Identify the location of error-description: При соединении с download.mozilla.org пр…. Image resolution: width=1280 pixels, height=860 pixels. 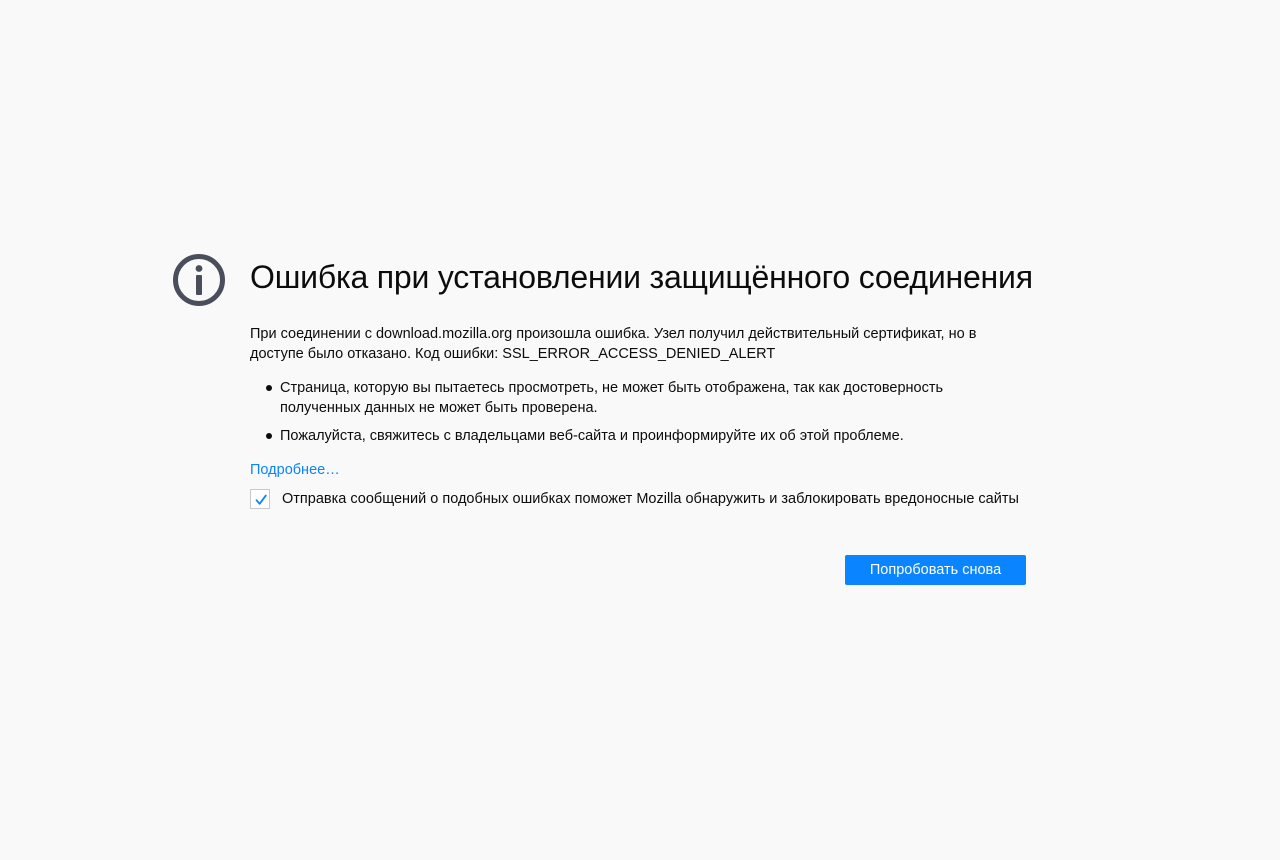
(613, 344).